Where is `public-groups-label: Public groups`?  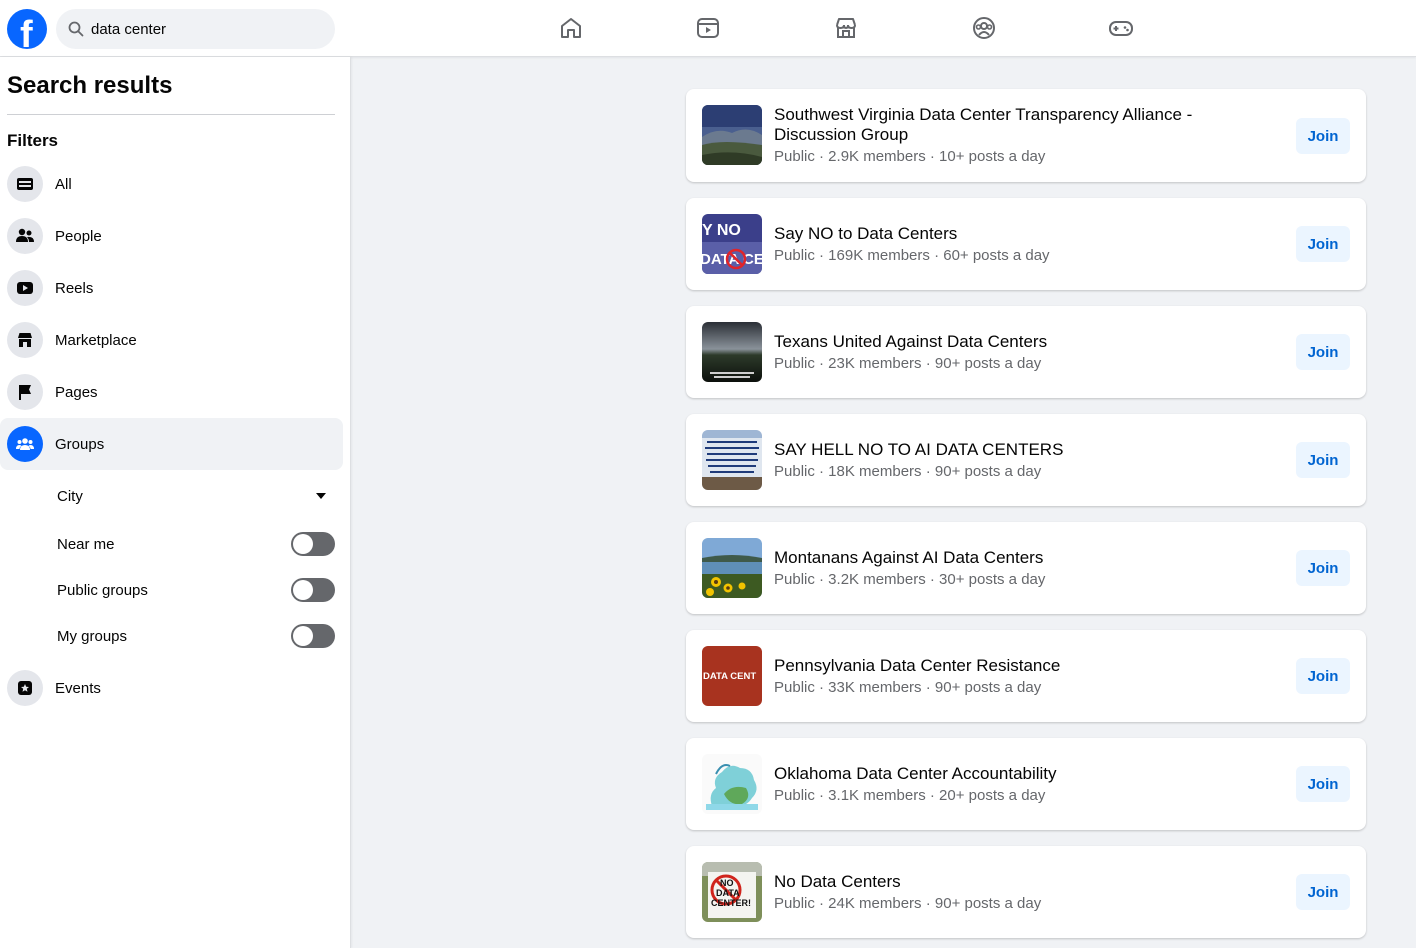
public-groups-label: Public groups is located at coordinates (102, 590).